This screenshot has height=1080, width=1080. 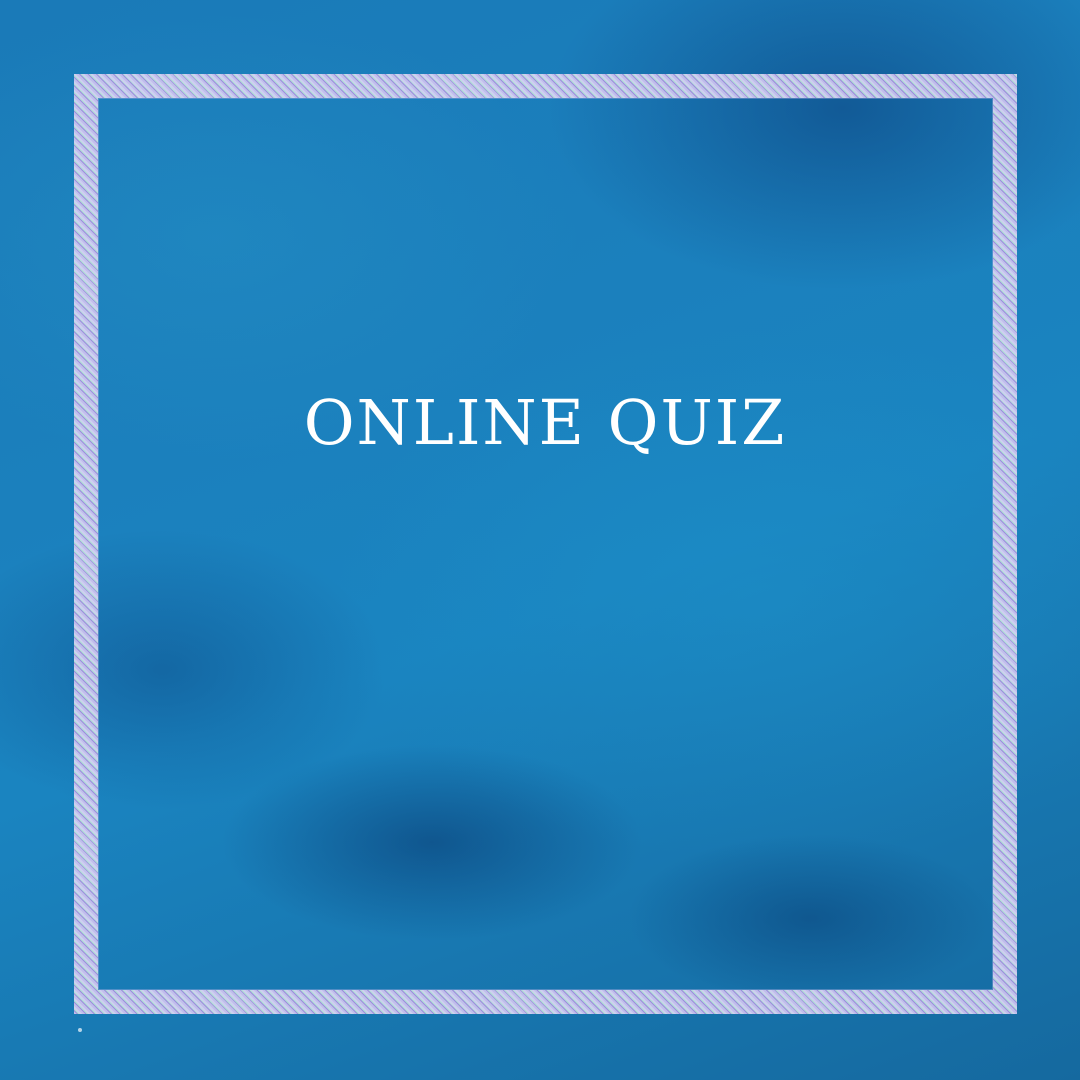 What do you see at coordinates (545, 422) in the screenshot?
I see `page-title: ONLINE QUIZ` at bounding box center [545, 422].